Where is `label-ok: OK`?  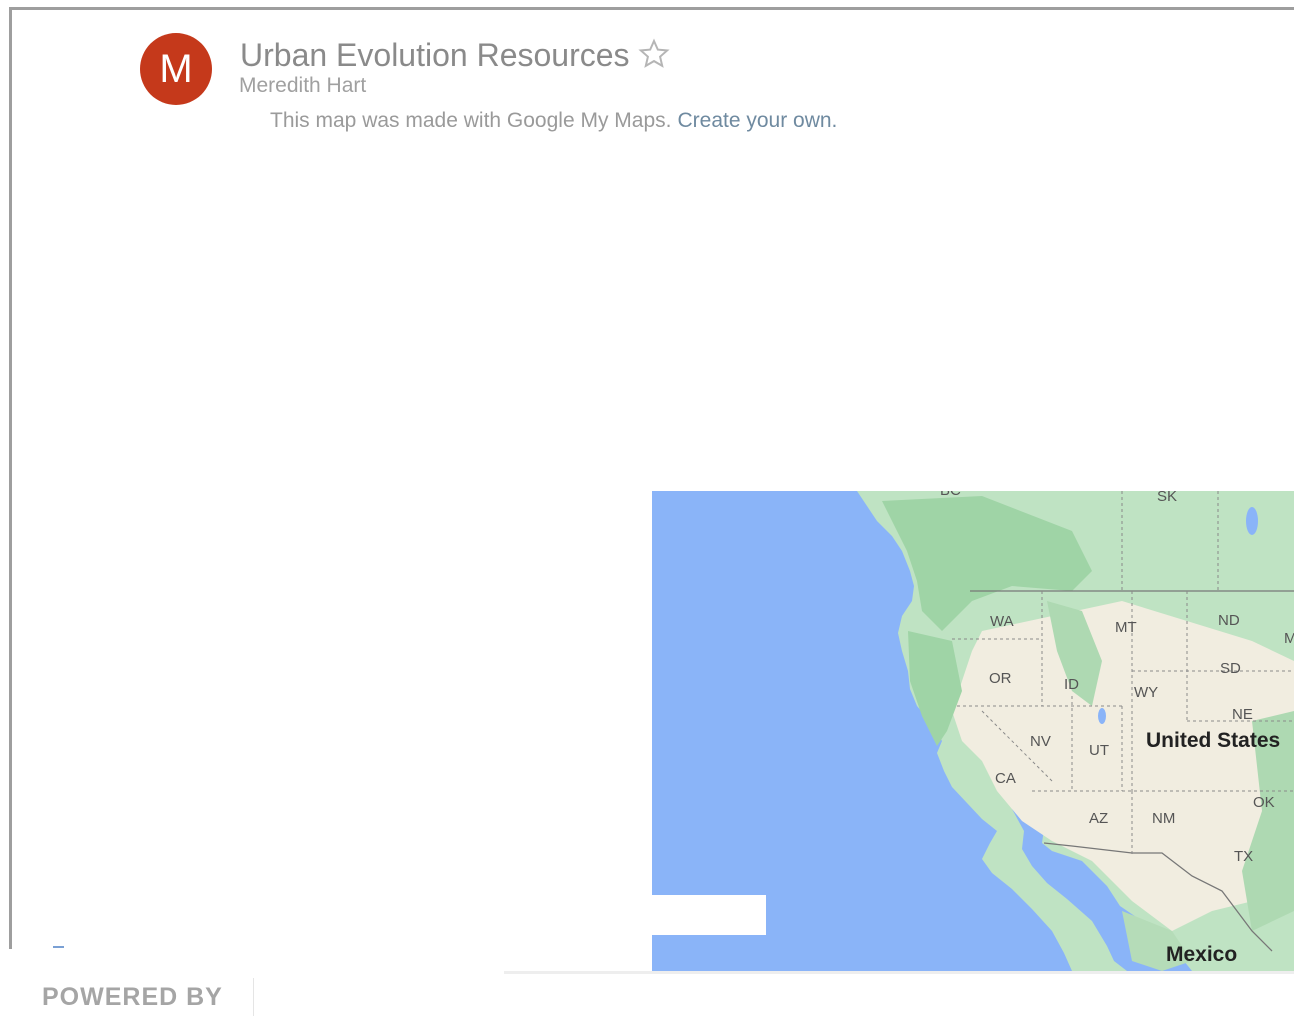 label-ok: OK is located at coordinates (1264, 802).